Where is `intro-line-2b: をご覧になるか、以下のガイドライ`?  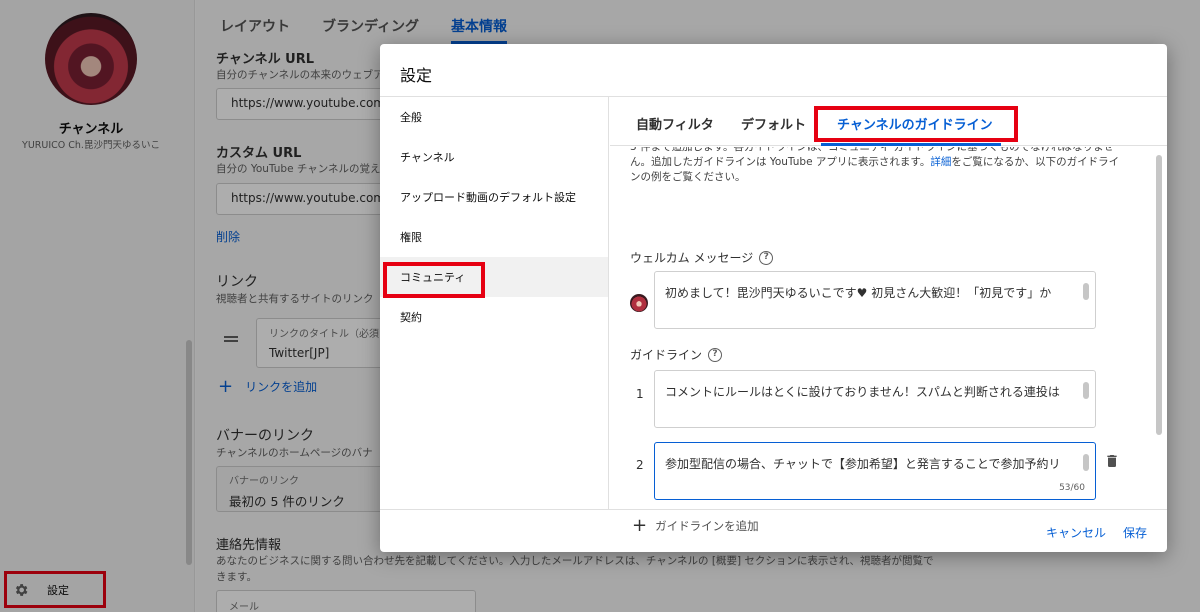 intro-line-2b: をご覧になるか、以下のガイドライ is located at coordinates (1035, 162).